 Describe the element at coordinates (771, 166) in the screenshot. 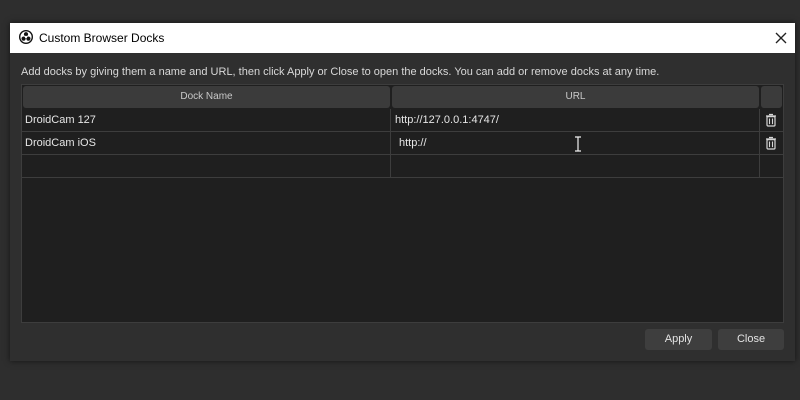

I see `empty-action-cell` at that location.